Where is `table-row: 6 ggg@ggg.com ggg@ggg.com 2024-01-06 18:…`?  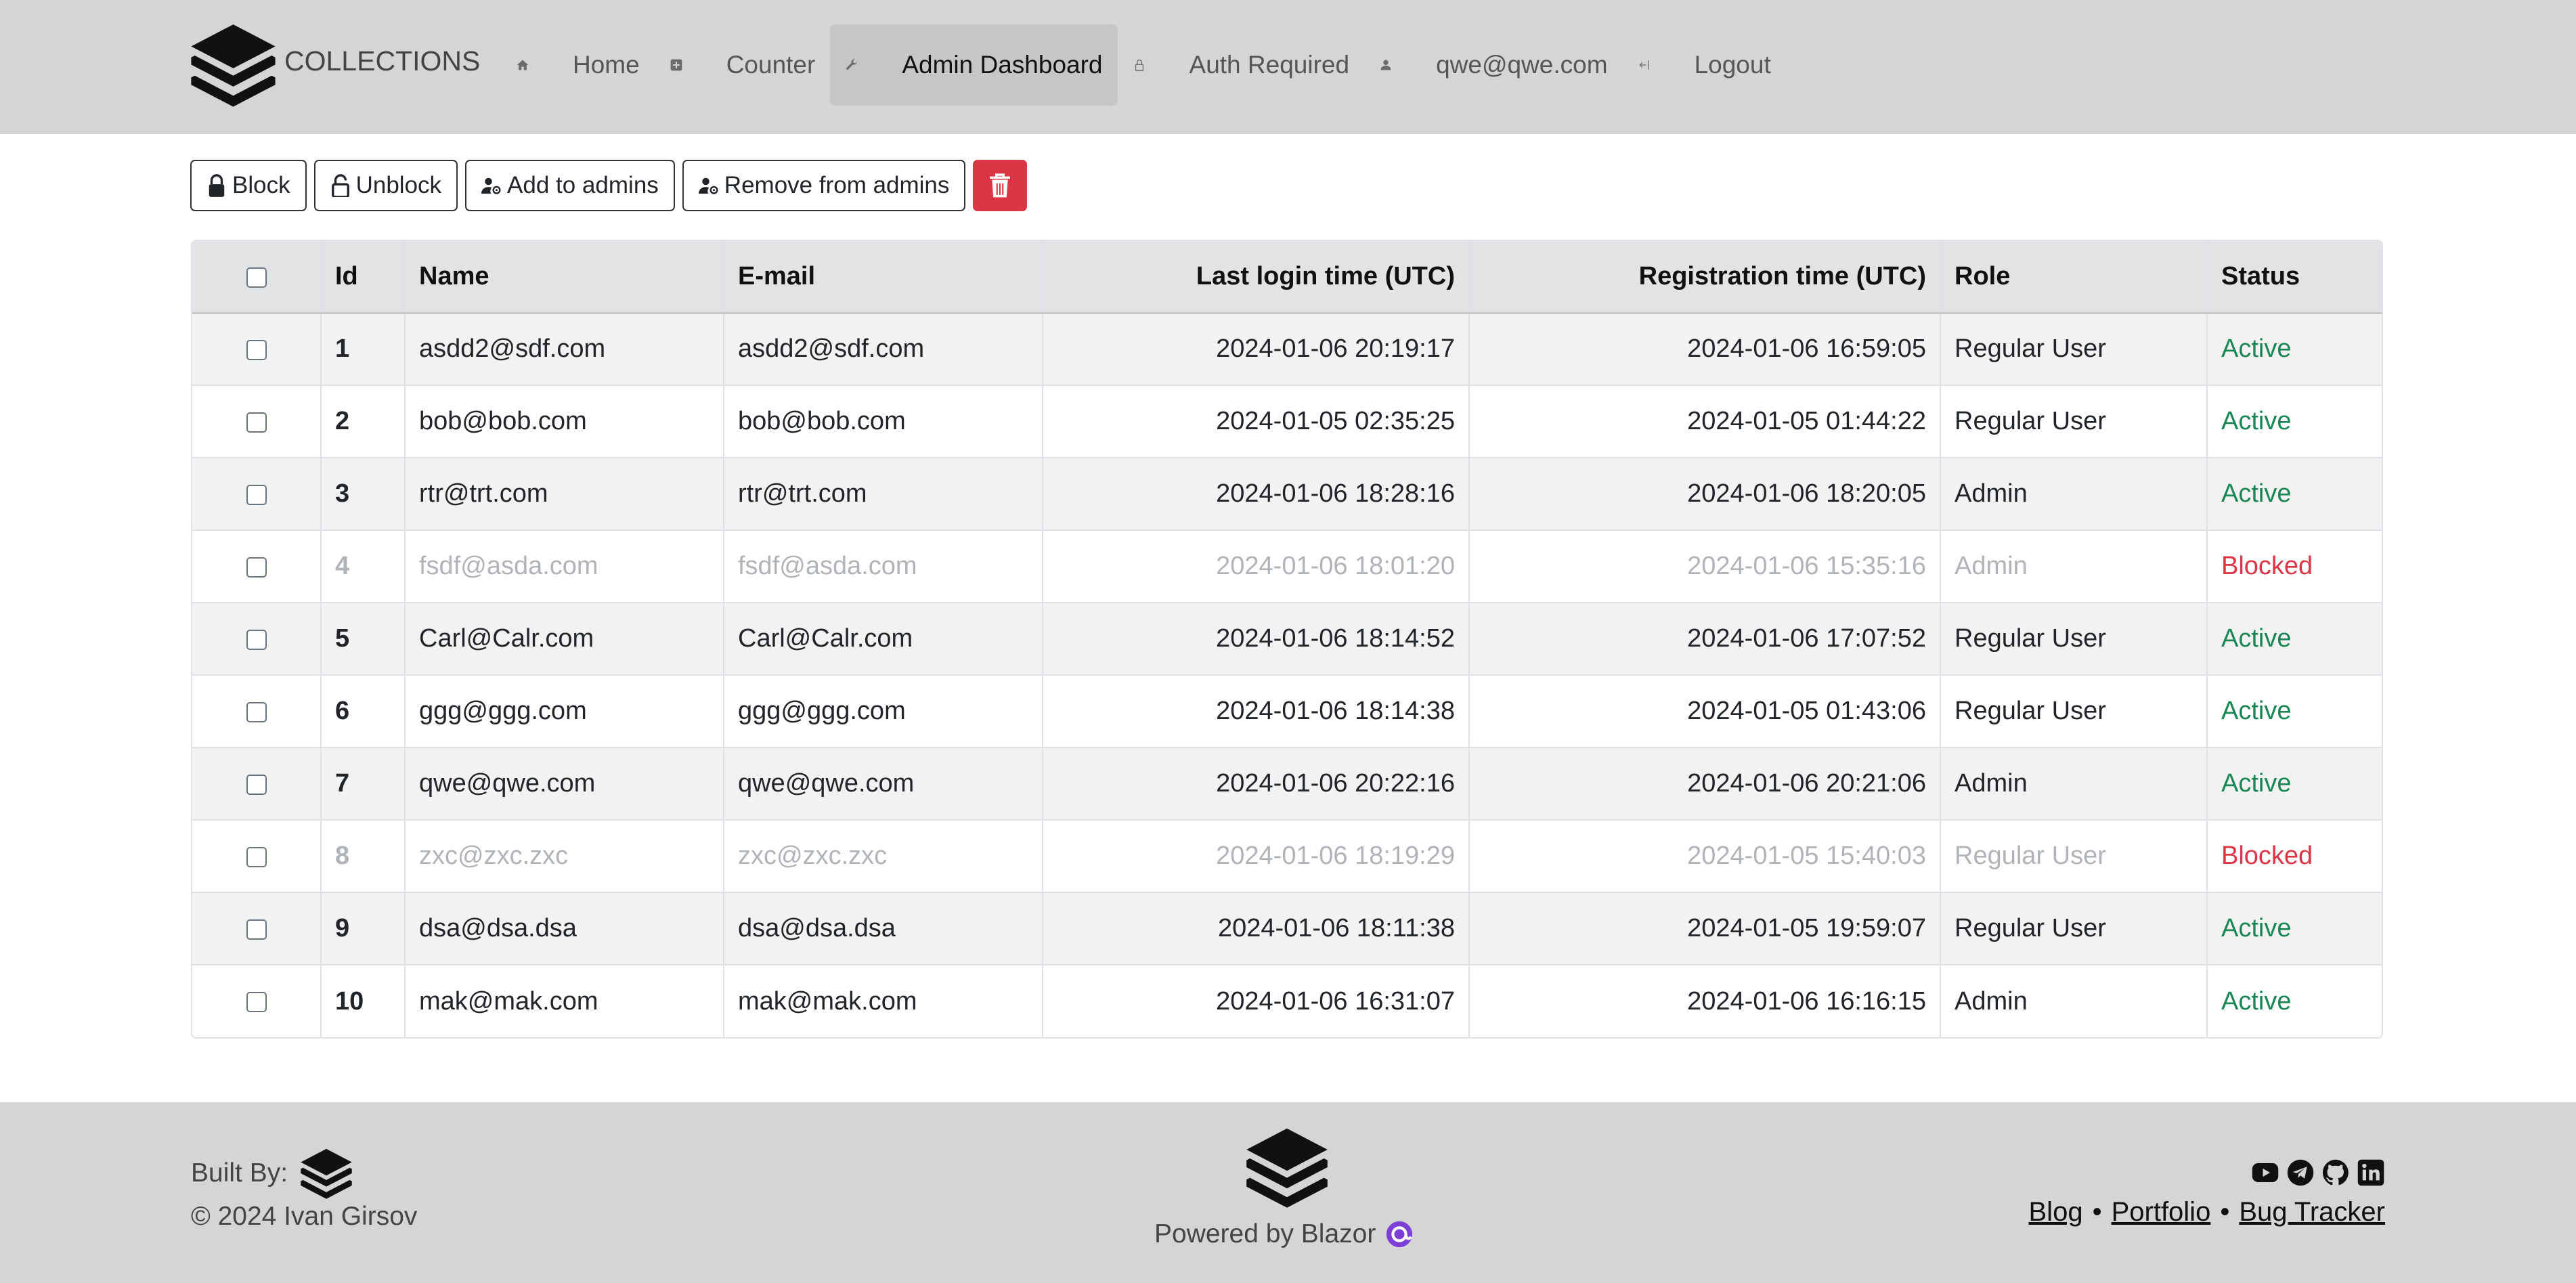
table-row: 6 ggg@ggg.com ggg@ggg.com 2024-01-06 18:… is located at coordinates (1287, 711).